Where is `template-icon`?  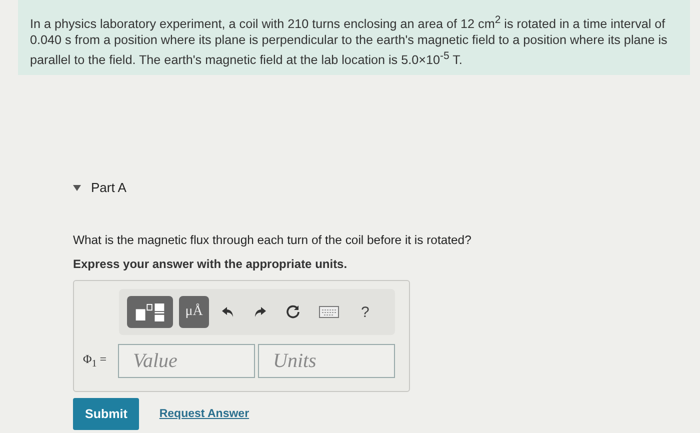
template-icon is located at coordinates (150, 312).